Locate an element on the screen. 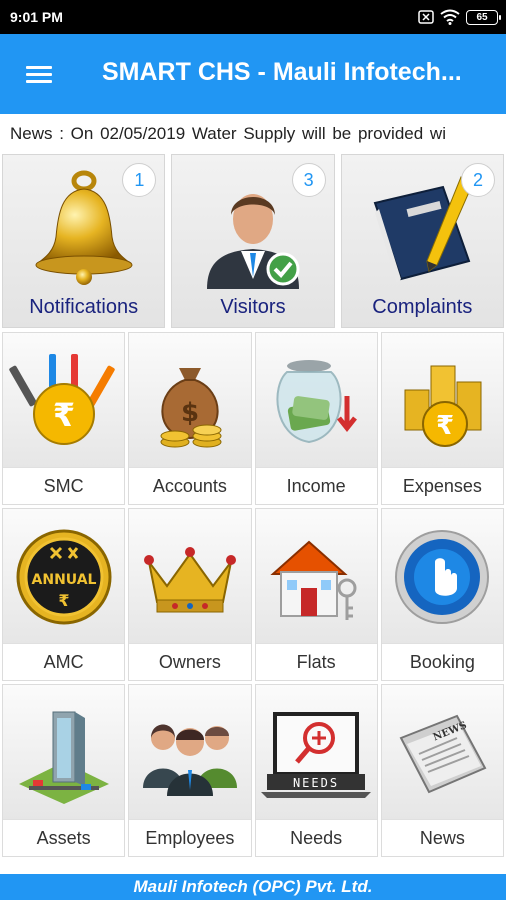 This screenshot has height=900, width=506. annual-badge-icon: ANNUAL ₹ is located at coordinates (64, 577).